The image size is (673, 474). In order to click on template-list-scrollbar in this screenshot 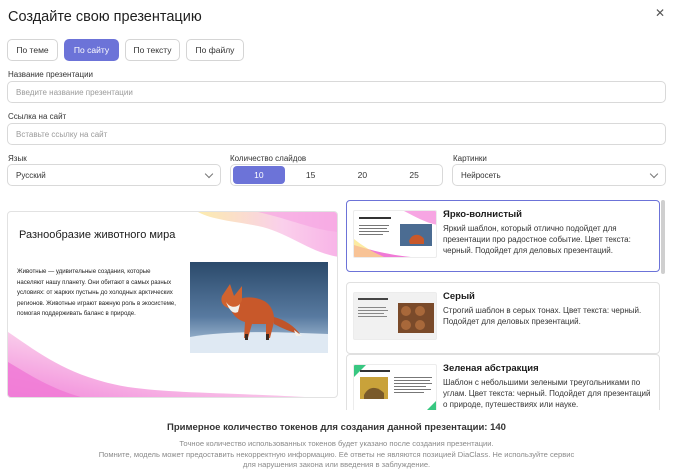, I will do `click(663, 237)`.